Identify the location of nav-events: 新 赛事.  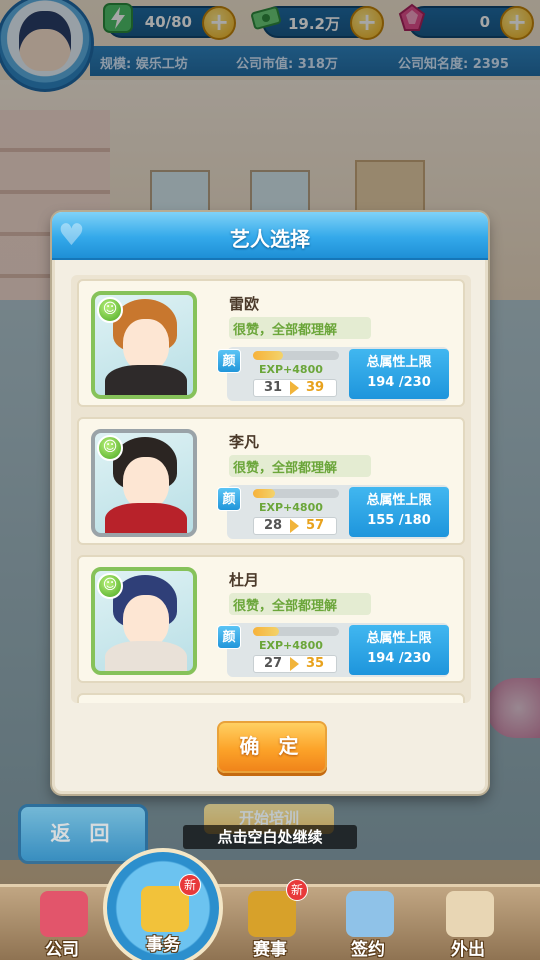
(270, 919).